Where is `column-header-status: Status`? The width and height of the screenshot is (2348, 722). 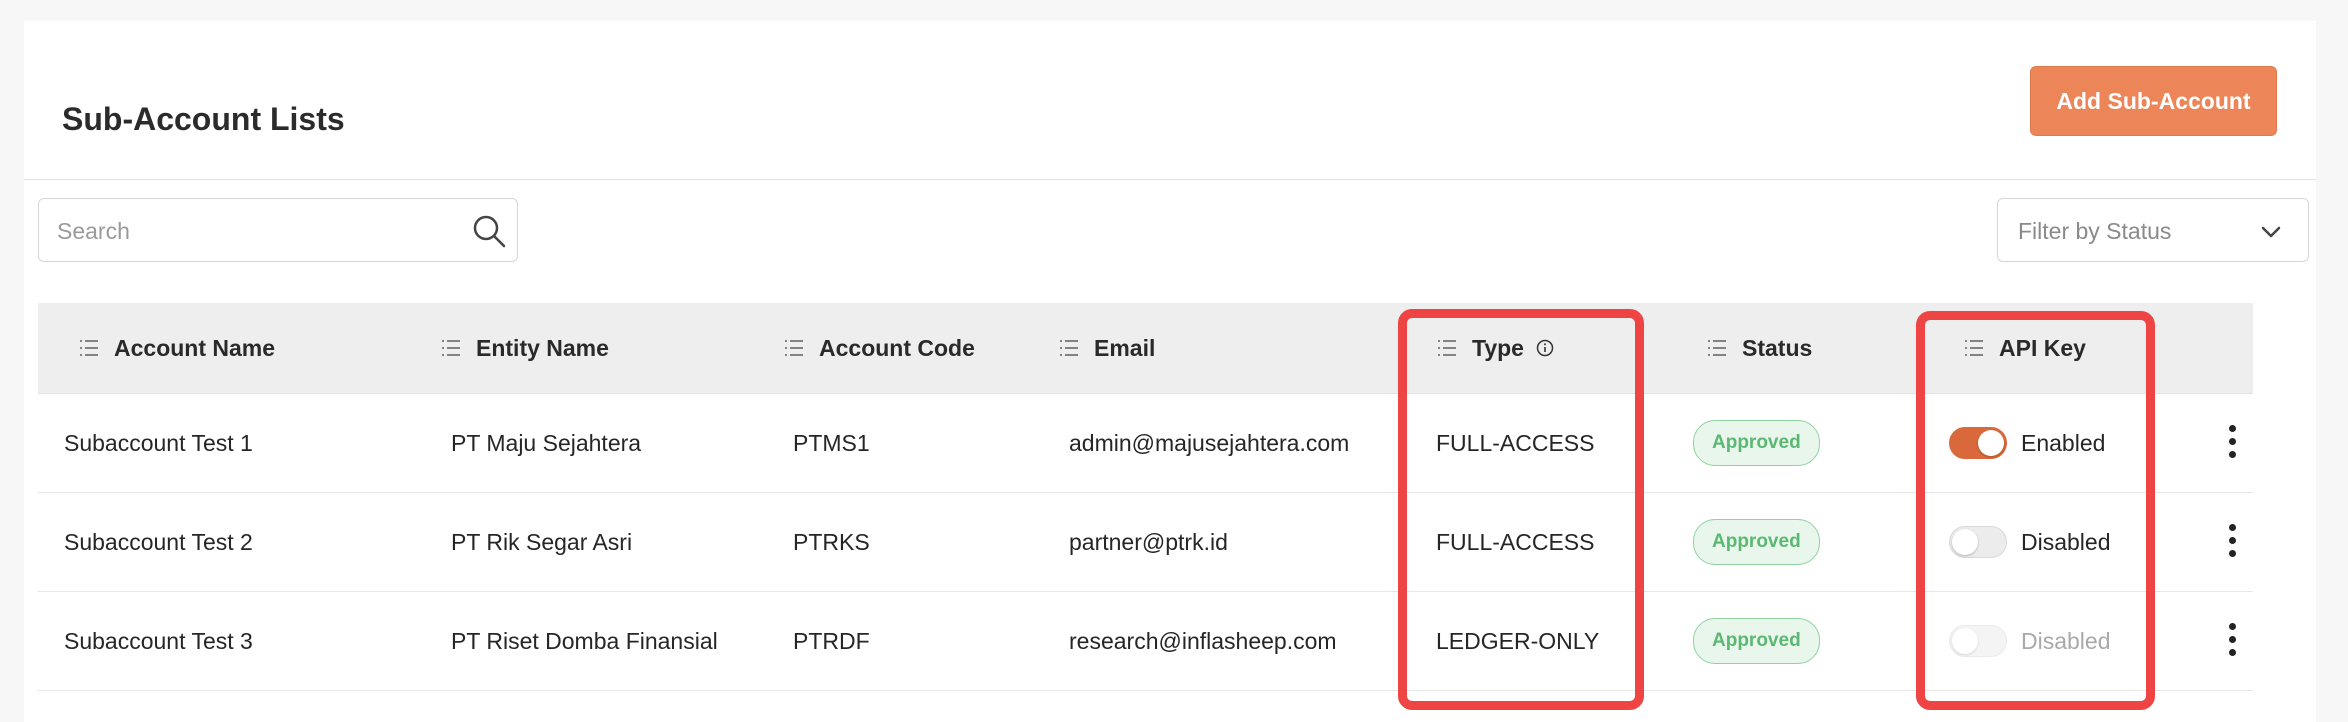 column-header-status: Status is located at coordinates (1759, 348).